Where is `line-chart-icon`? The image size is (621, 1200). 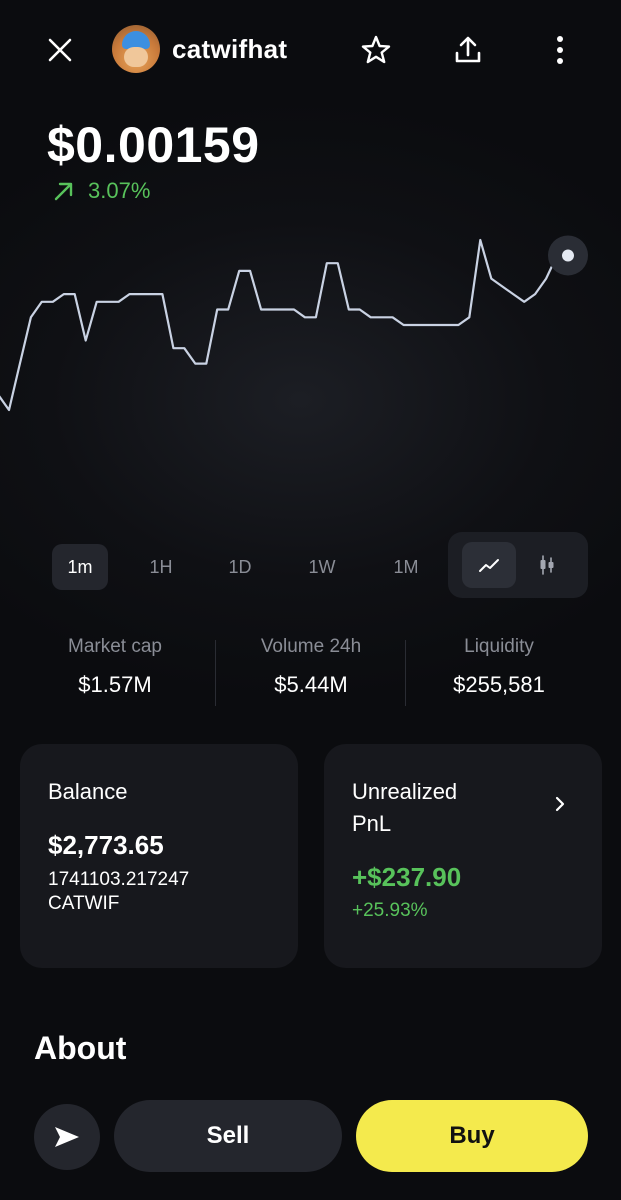
line-chart-icon is located at coordinates (489, 565).